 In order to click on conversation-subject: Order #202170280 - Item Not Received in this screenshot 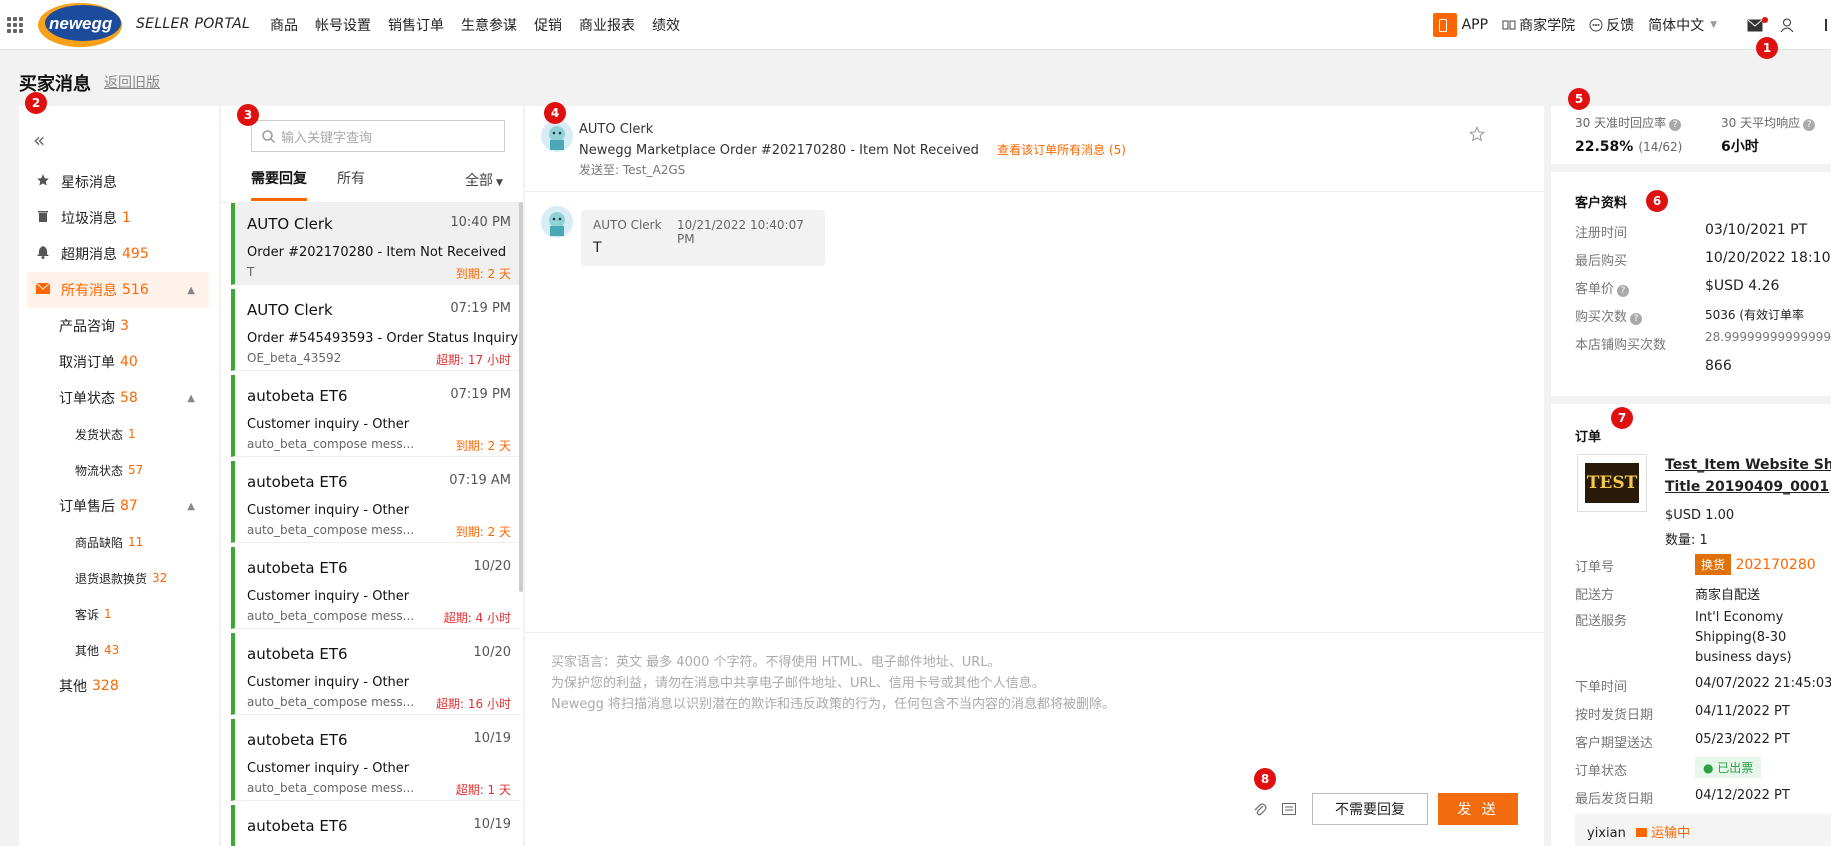, I will do `click(377, 252)`.